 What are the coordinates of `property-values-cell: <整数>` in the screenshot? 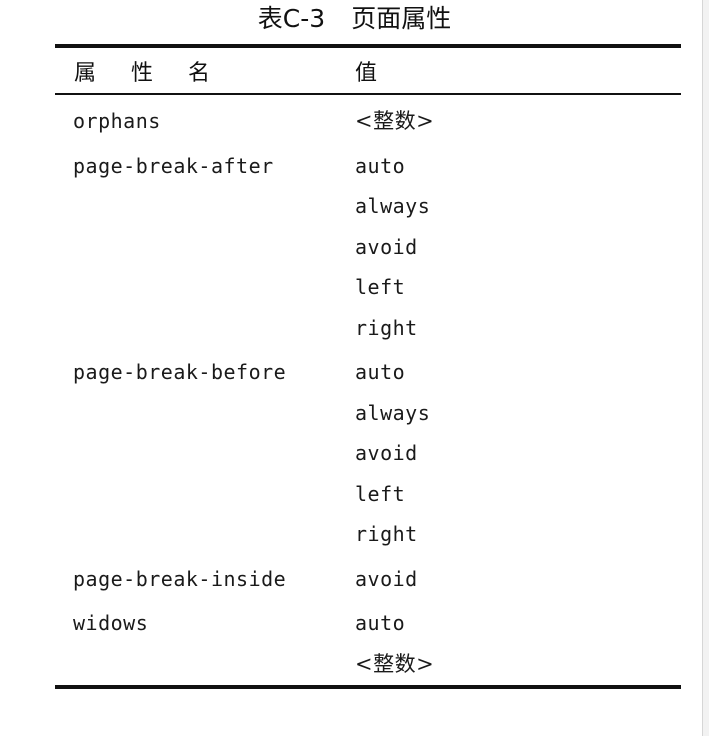 It's located at (394, 121).